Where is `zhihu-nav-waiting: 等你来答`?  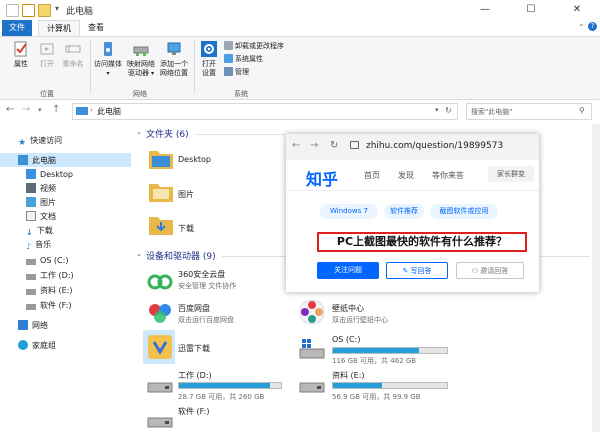
zhihu-nav-waiting: 等你来答 is located at coordinates (448, 175).